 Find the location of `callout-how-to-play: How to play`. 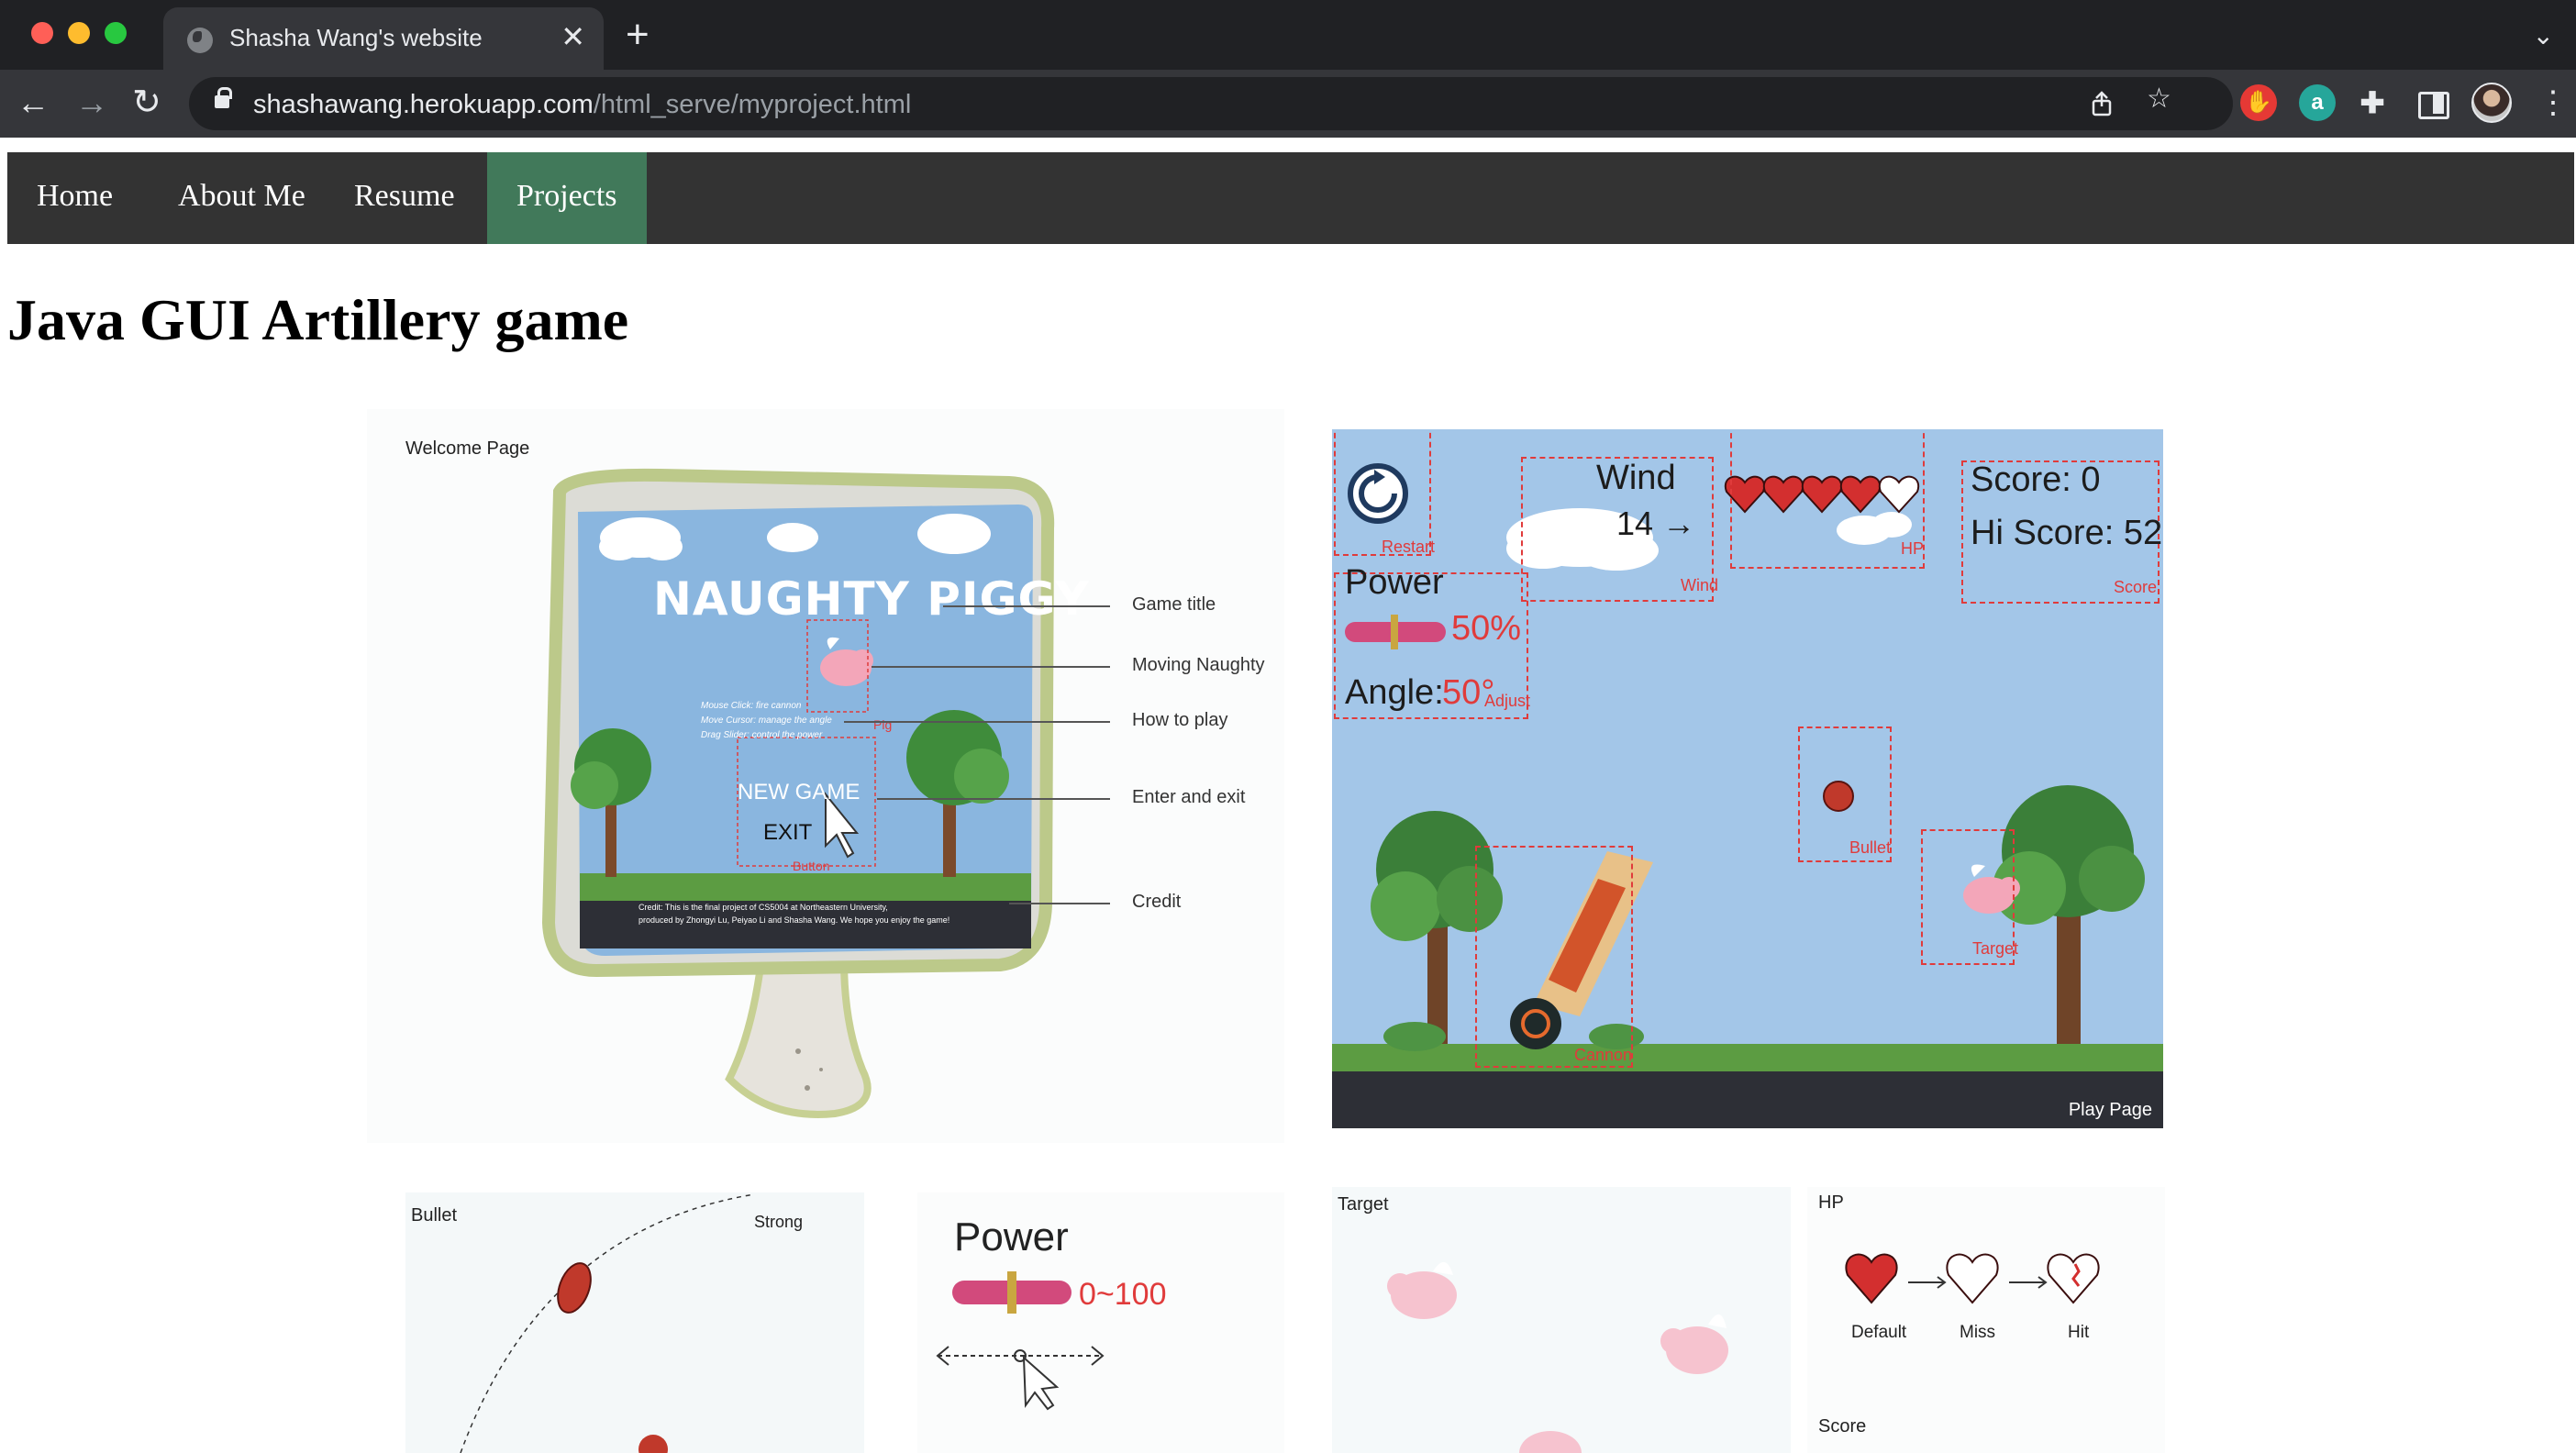

callout-how-to-play: How to play is located at coordinates (1180, 720).